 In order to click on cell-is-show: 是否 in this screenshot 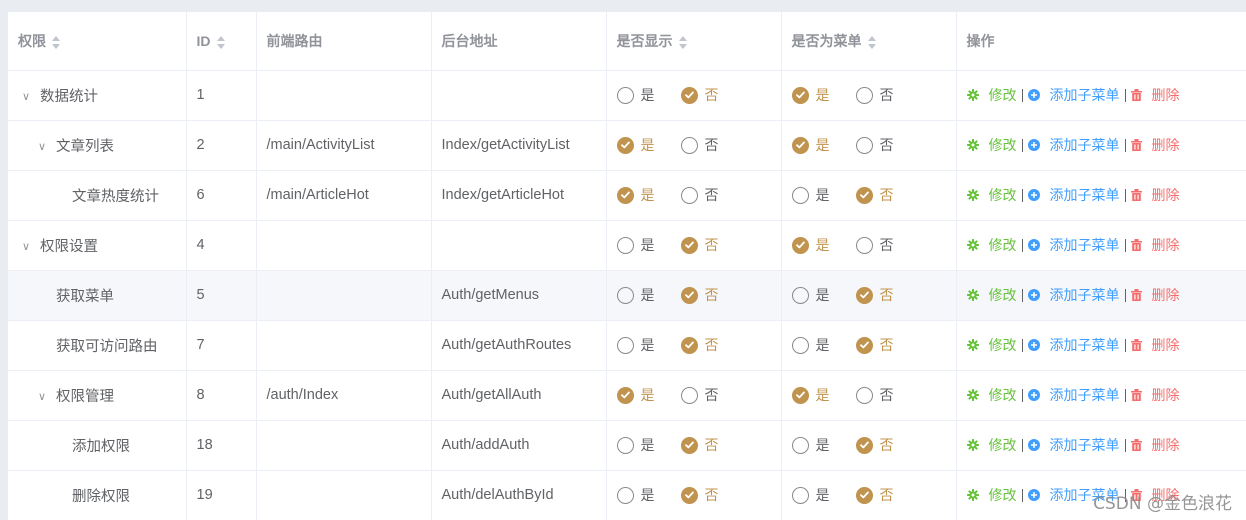, I will do `click(694, 345)`.